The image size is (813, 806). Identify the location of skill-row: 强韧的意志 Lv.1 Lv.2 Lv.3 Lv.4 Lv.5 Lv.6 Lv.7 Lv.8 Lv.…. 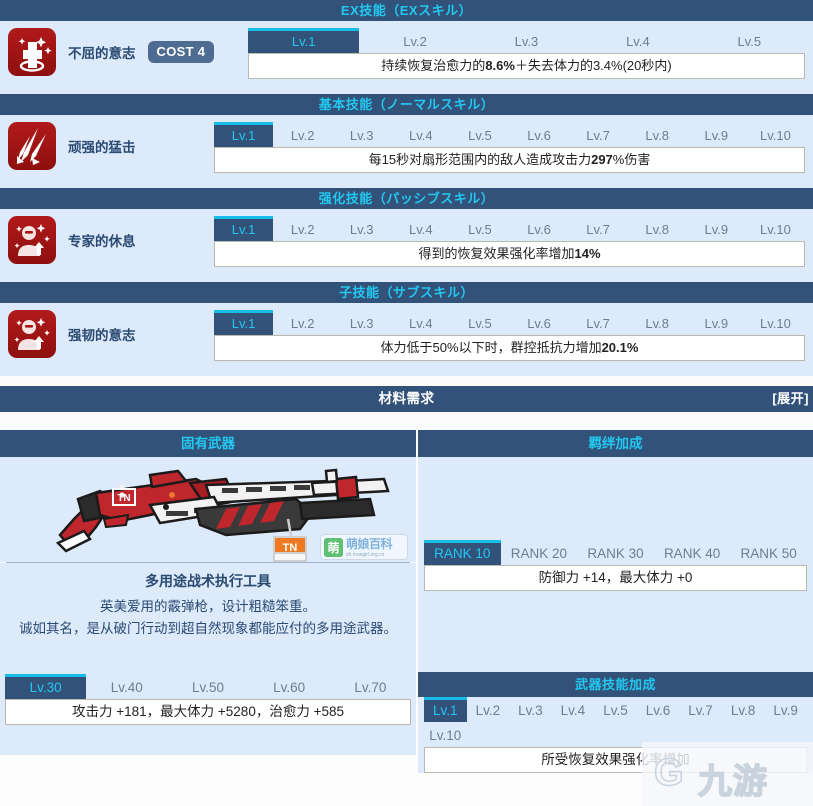
(406, 336).